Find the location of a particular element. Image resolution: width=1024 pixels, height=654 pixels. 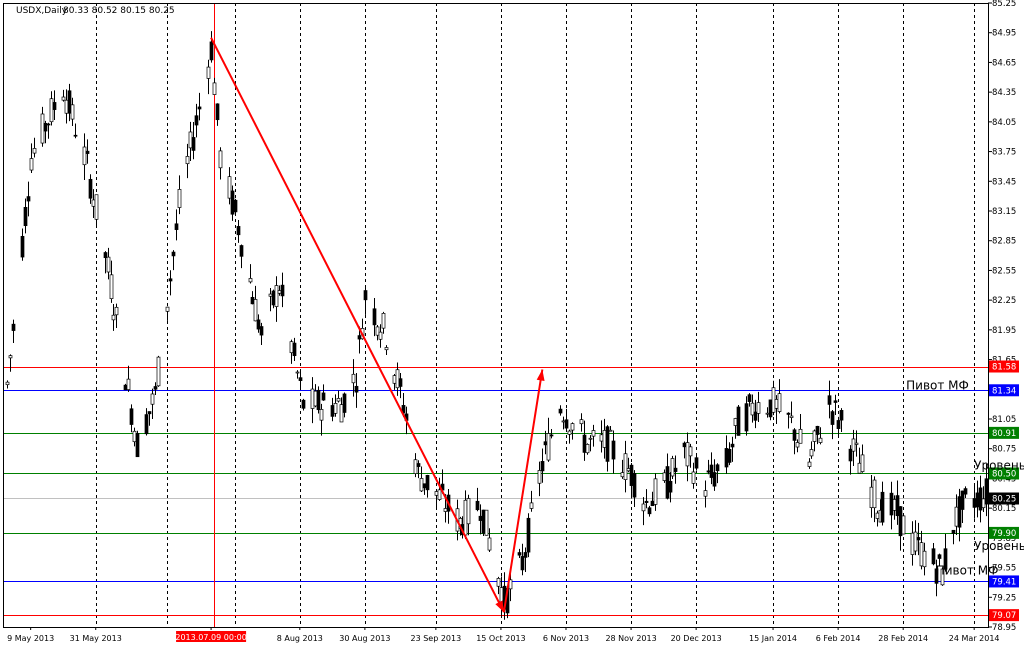

y-tick-label: 81.95 is located at coordinates (1004, 331).